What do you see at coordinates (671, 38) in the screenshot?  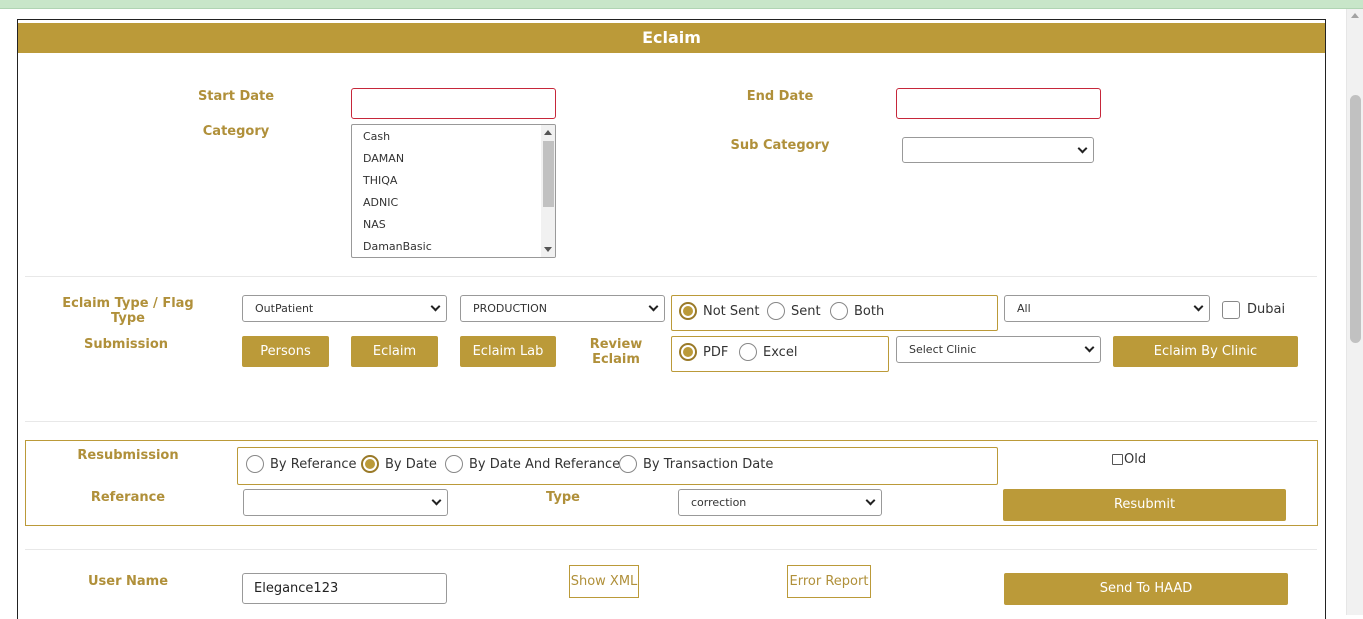 I see `page-title: Eclaim` at bounding box center [671, 38].